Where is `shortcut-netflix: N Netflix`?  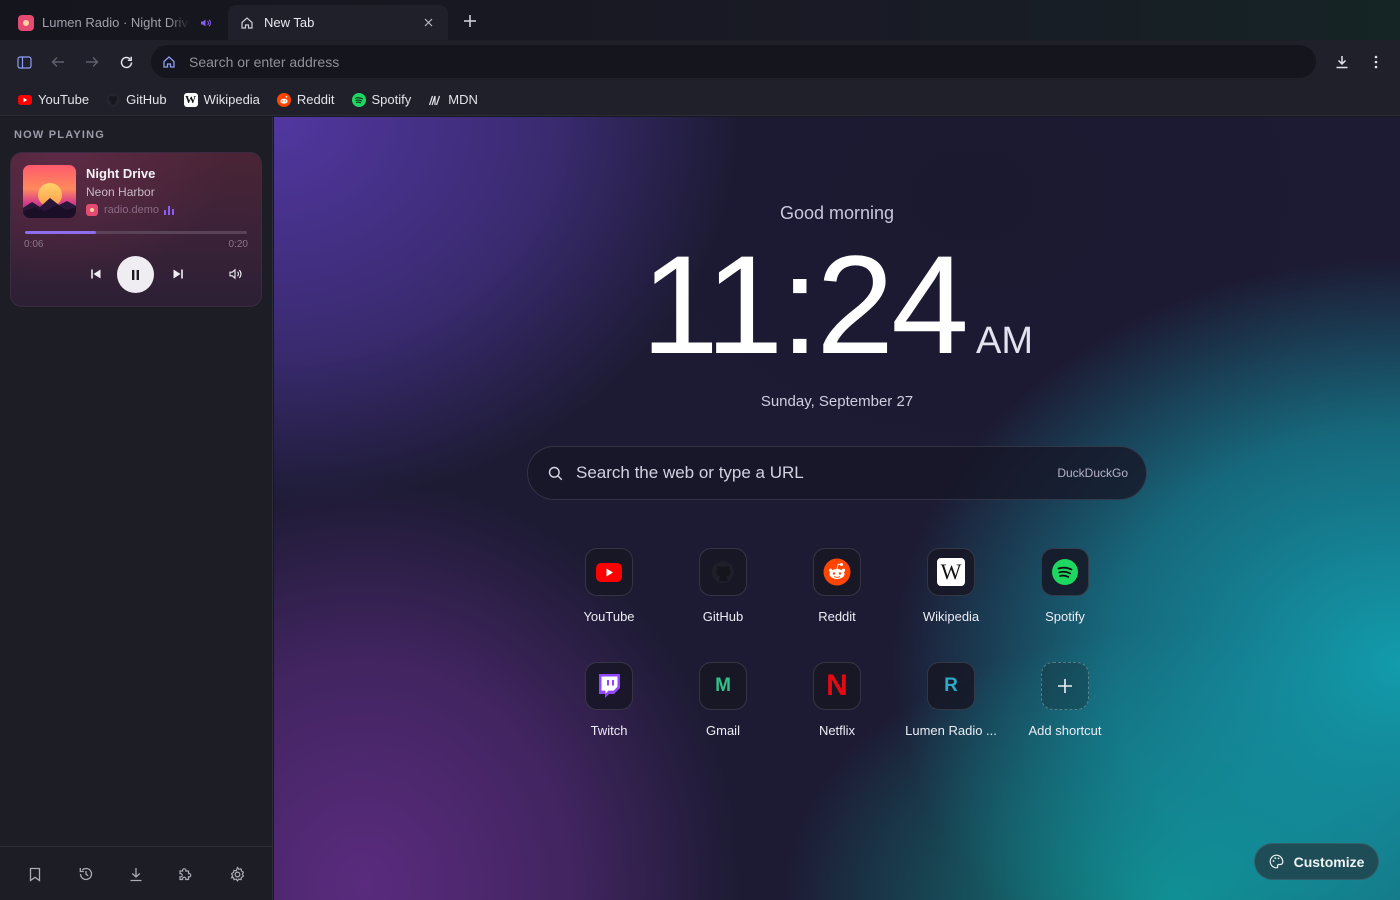 shortcut-netflix: N Netflix is located at coordinates (837, 712).